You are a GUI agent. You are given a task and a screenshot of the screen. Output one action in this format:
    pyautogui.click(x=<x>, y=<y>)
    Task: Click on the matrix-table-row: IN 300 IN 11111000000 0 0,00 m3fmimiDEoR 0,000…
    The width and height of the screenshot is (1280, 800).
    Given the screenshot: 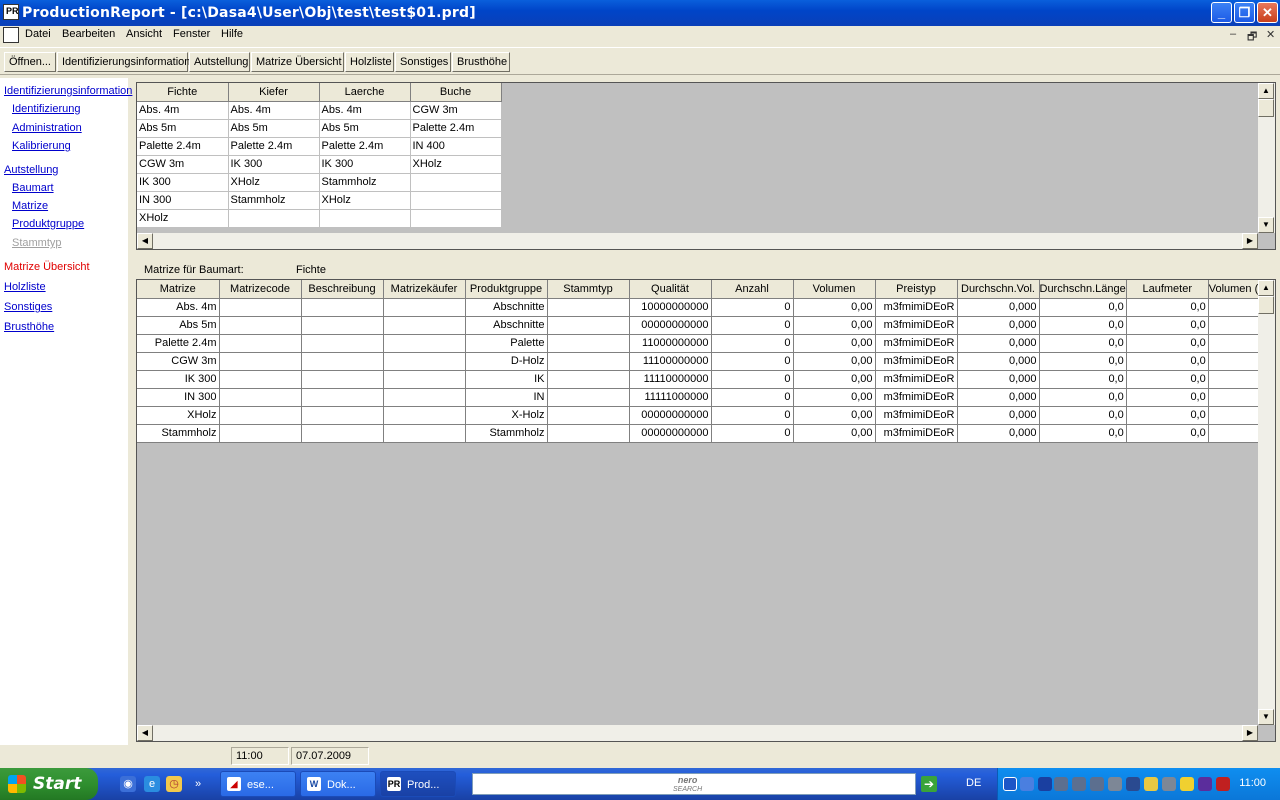 What is the action you would take?
    pyautogui.click(x=703, y=397)
    